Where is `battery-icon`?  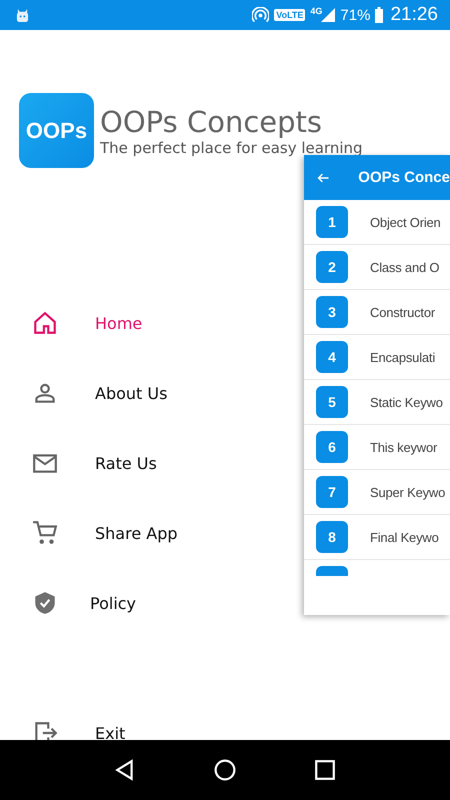 battery-icon is located at coordinates (379, 15).